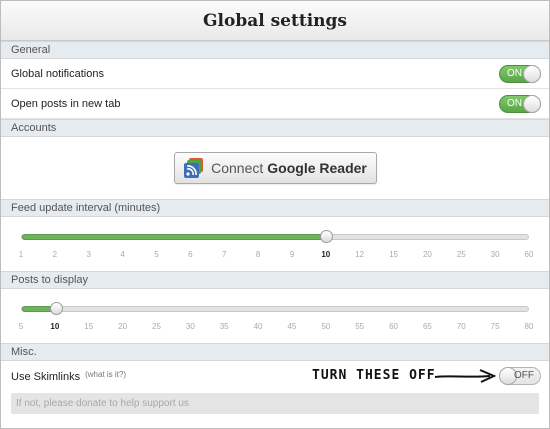 This screenshot has height=429, width=550. Describe the element at coordinates (326, 326) in the screenshot. I see `slider-tick-label: 50` at that location.